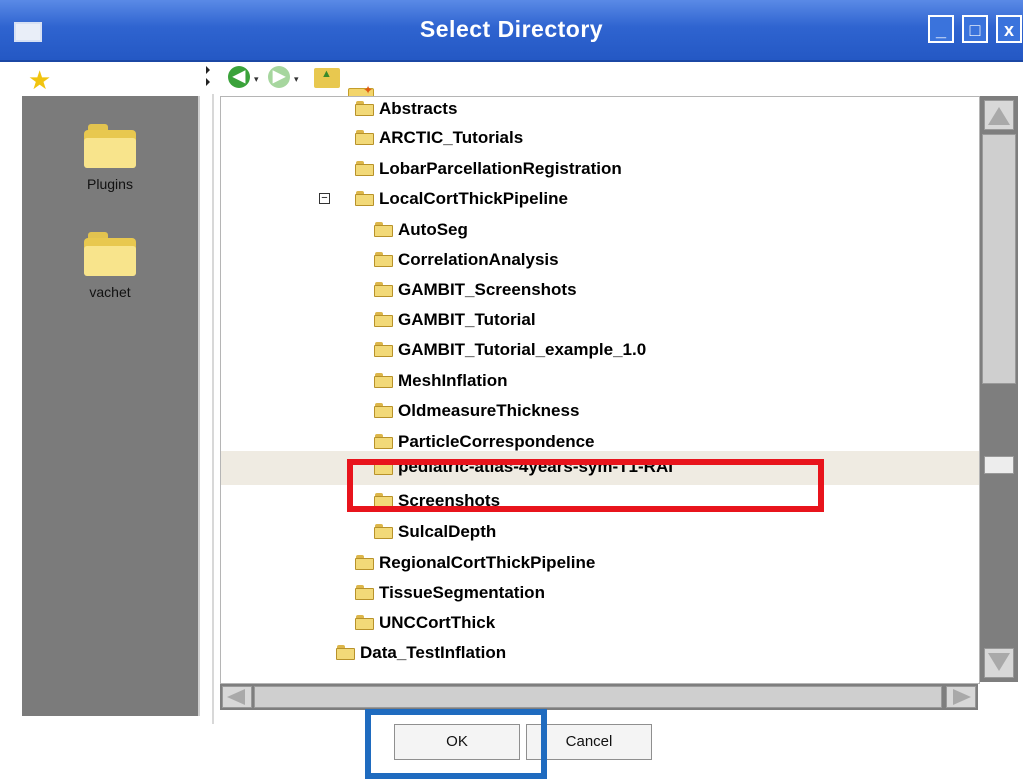  I want to click on tree-row-label: LobarParcellationRegistration, so click(500, 168).